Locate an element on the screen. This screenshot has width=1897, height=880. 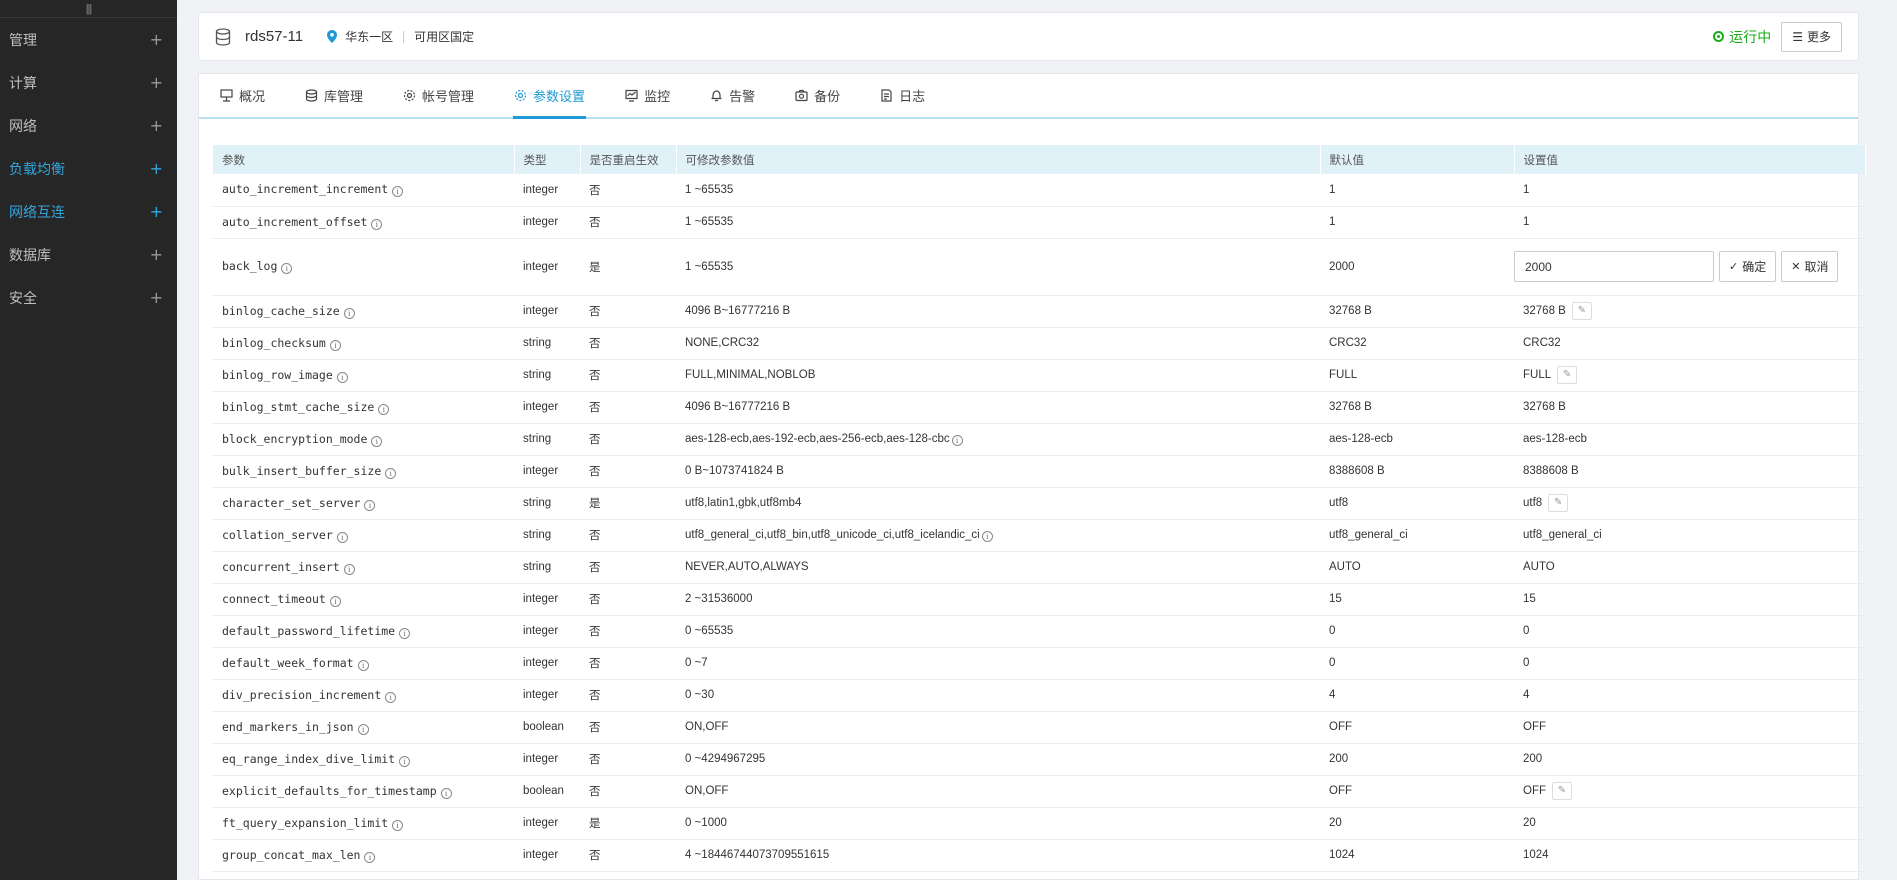
sidebar-item-label: 数据库 is located at coordinates (30, 254).